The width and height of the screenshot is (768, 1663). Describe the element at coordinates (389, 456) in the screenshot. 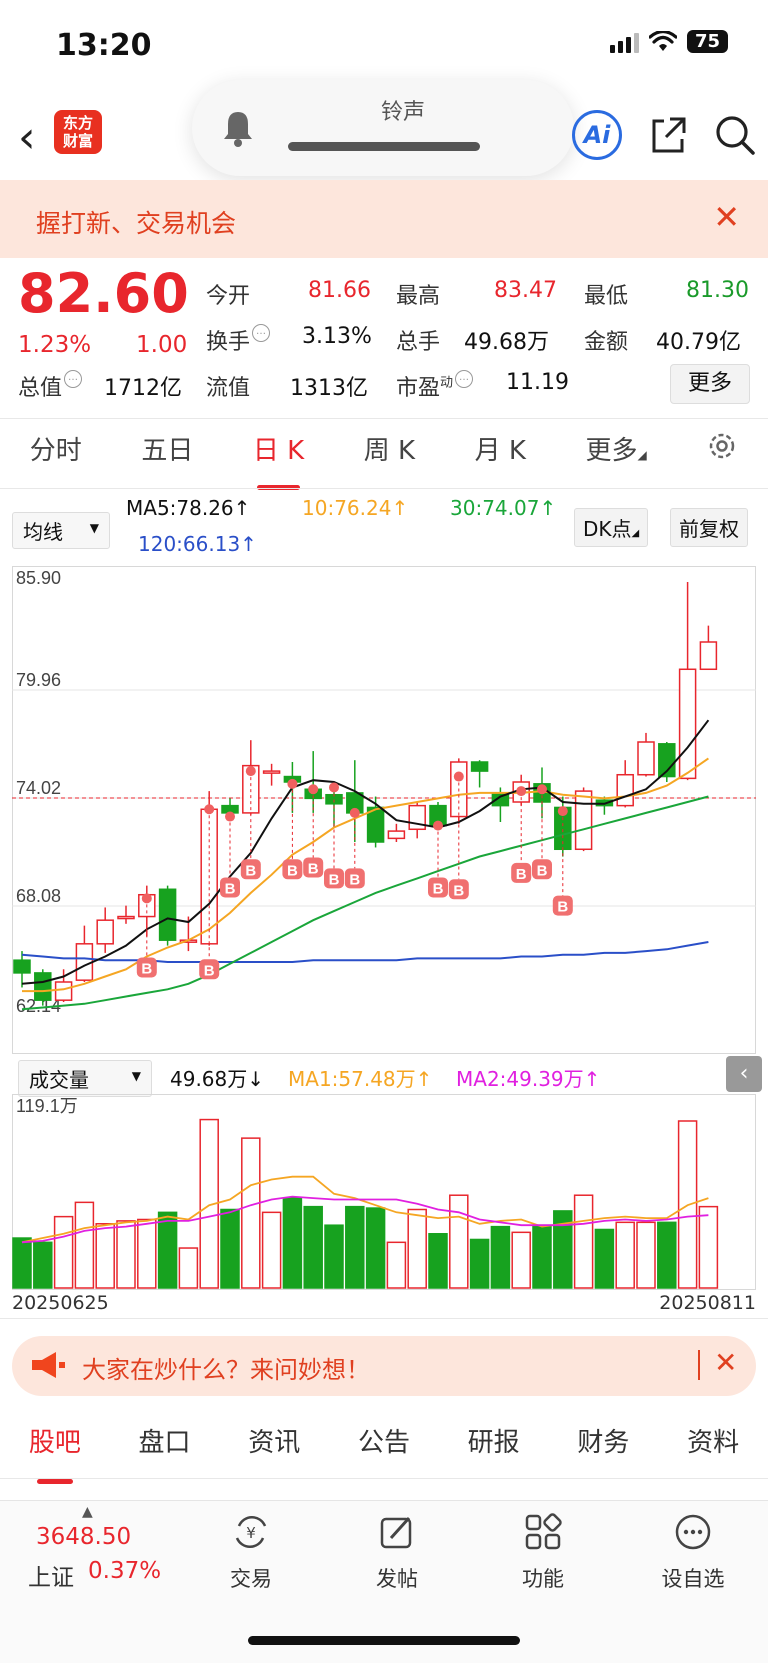

I see `tab-weekly-k: 周 K` at that location.